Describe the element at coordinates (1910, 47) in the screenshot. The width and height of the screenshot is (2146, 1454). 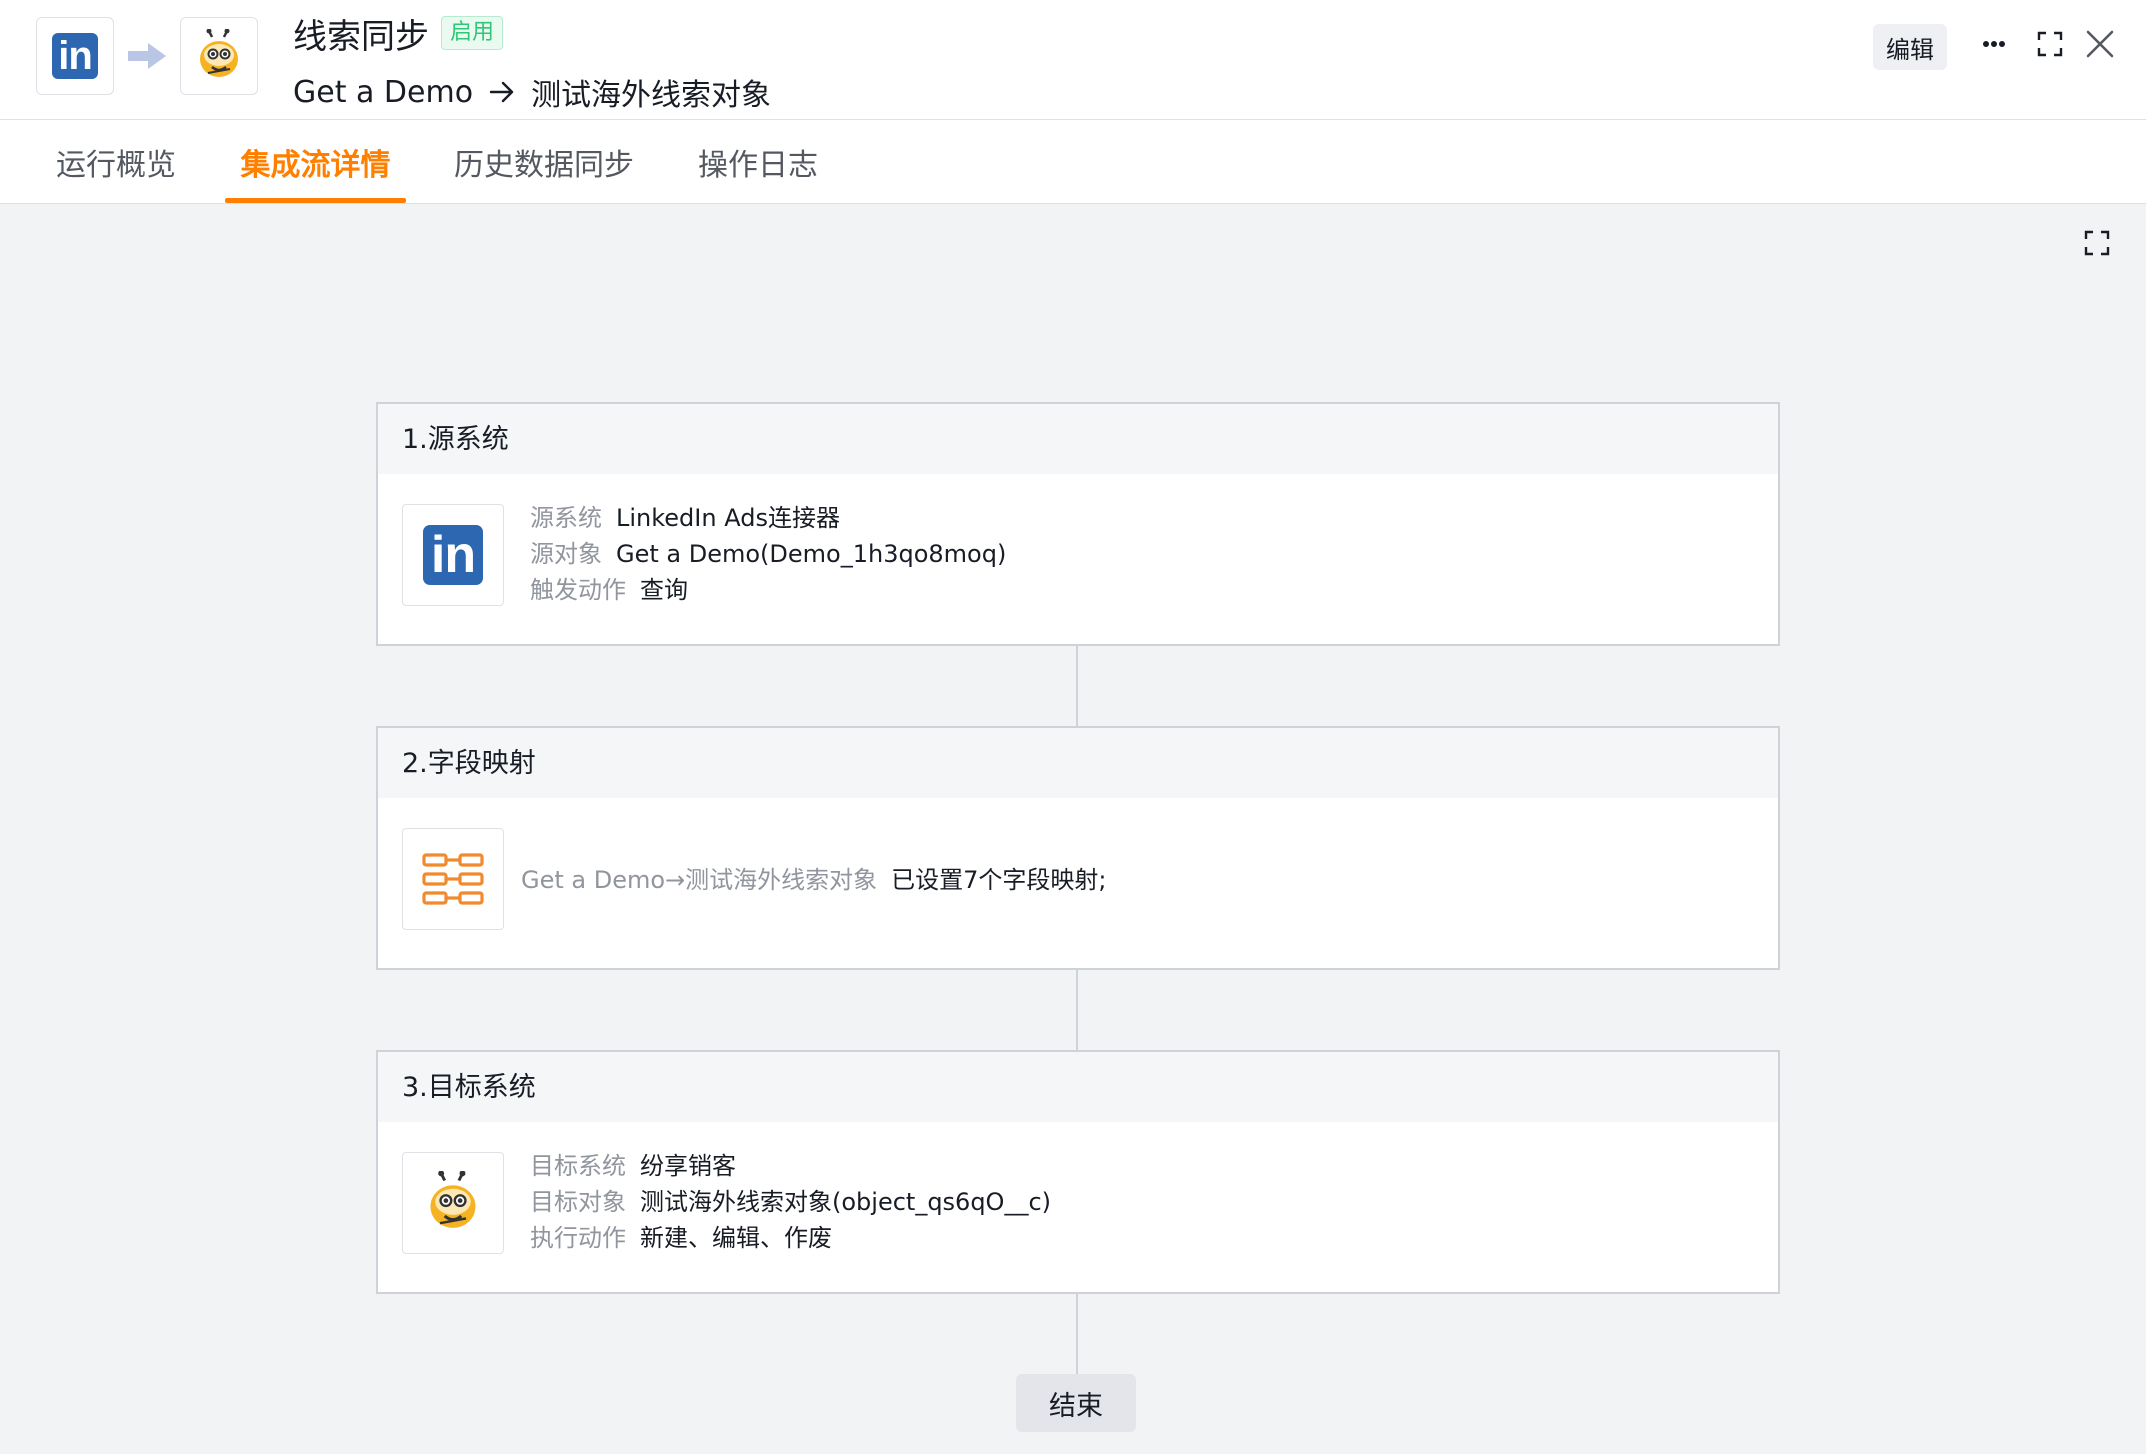
I see `edit-button: 编辑` at that location.